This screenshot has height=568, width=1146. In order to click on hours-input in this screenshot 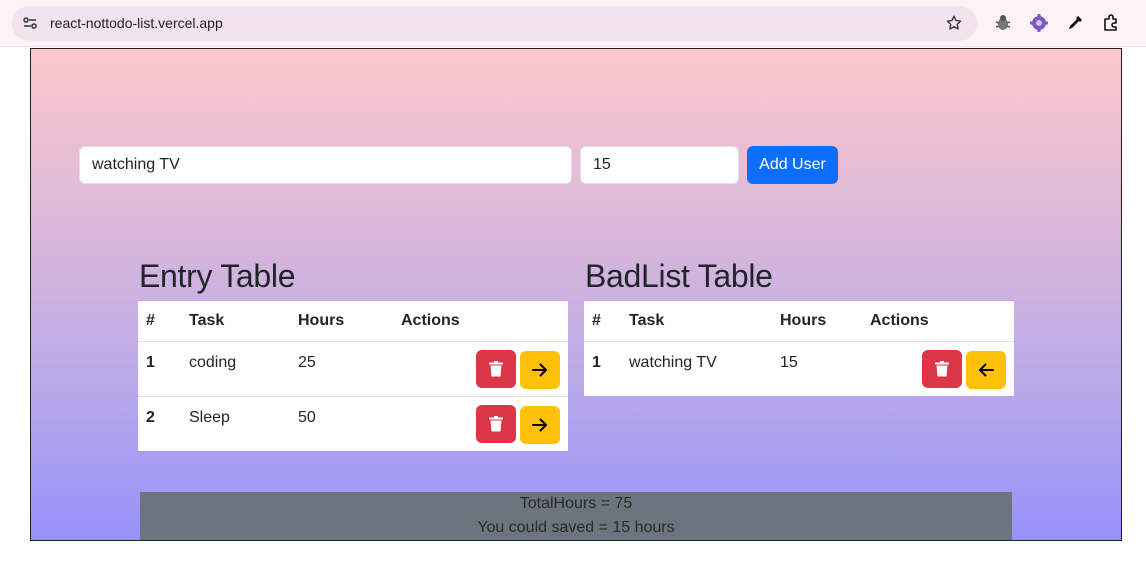, I will do `click(659, 165)`.